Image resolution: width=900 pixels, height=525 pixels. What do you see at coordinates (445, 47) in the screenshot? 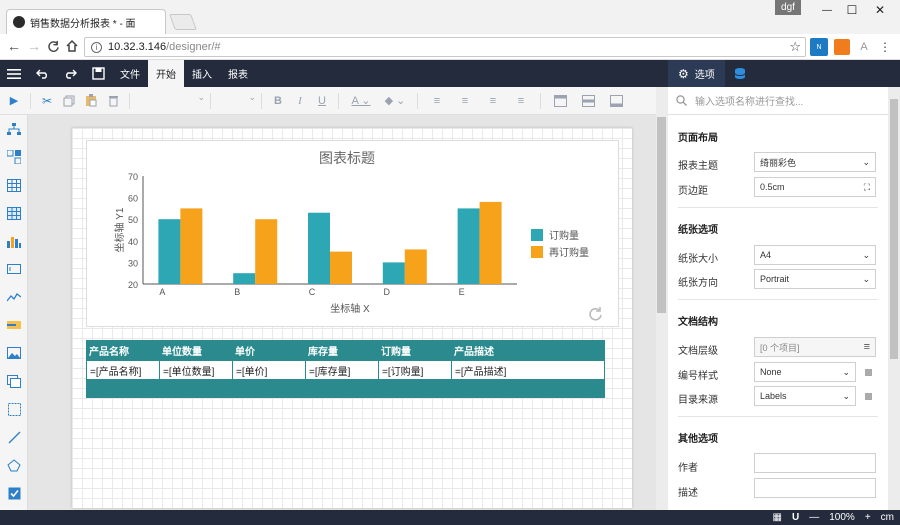
I see `address-bar: i 10.32.3.146/designer/# ☆` at bounding box center [445, 47].